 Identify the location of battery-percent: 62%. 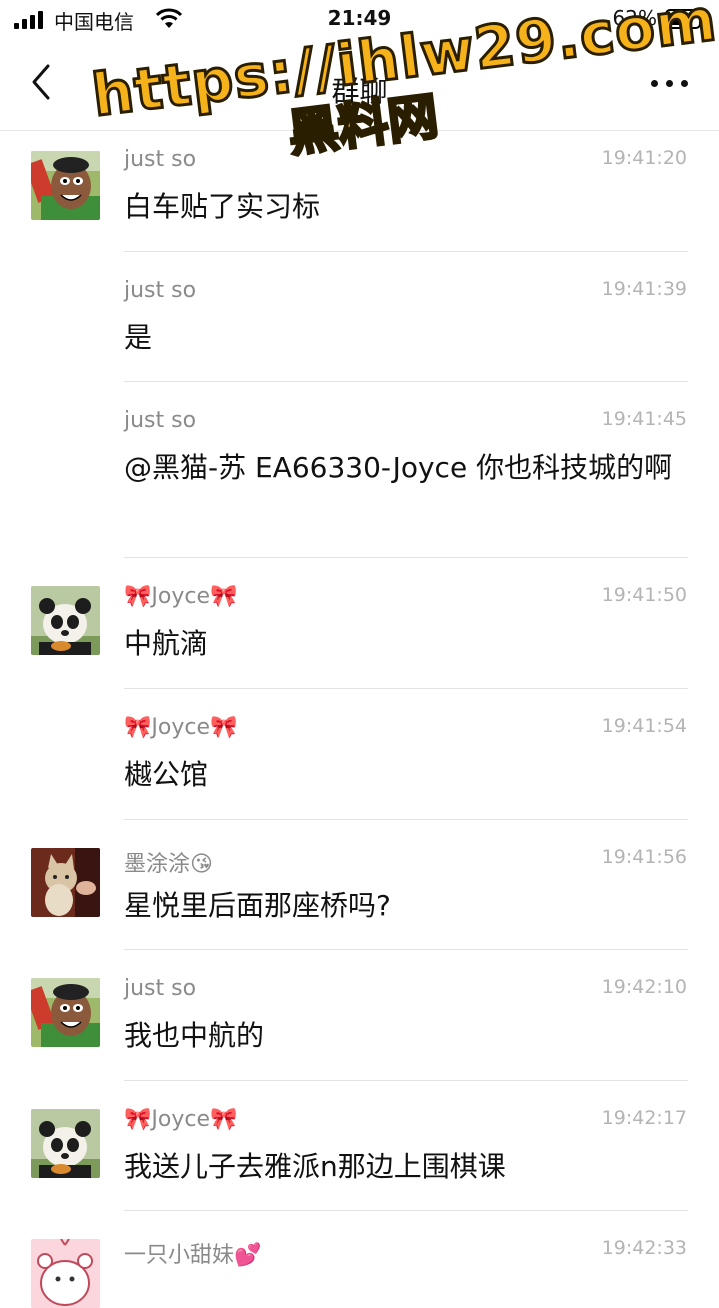
(634, 18).